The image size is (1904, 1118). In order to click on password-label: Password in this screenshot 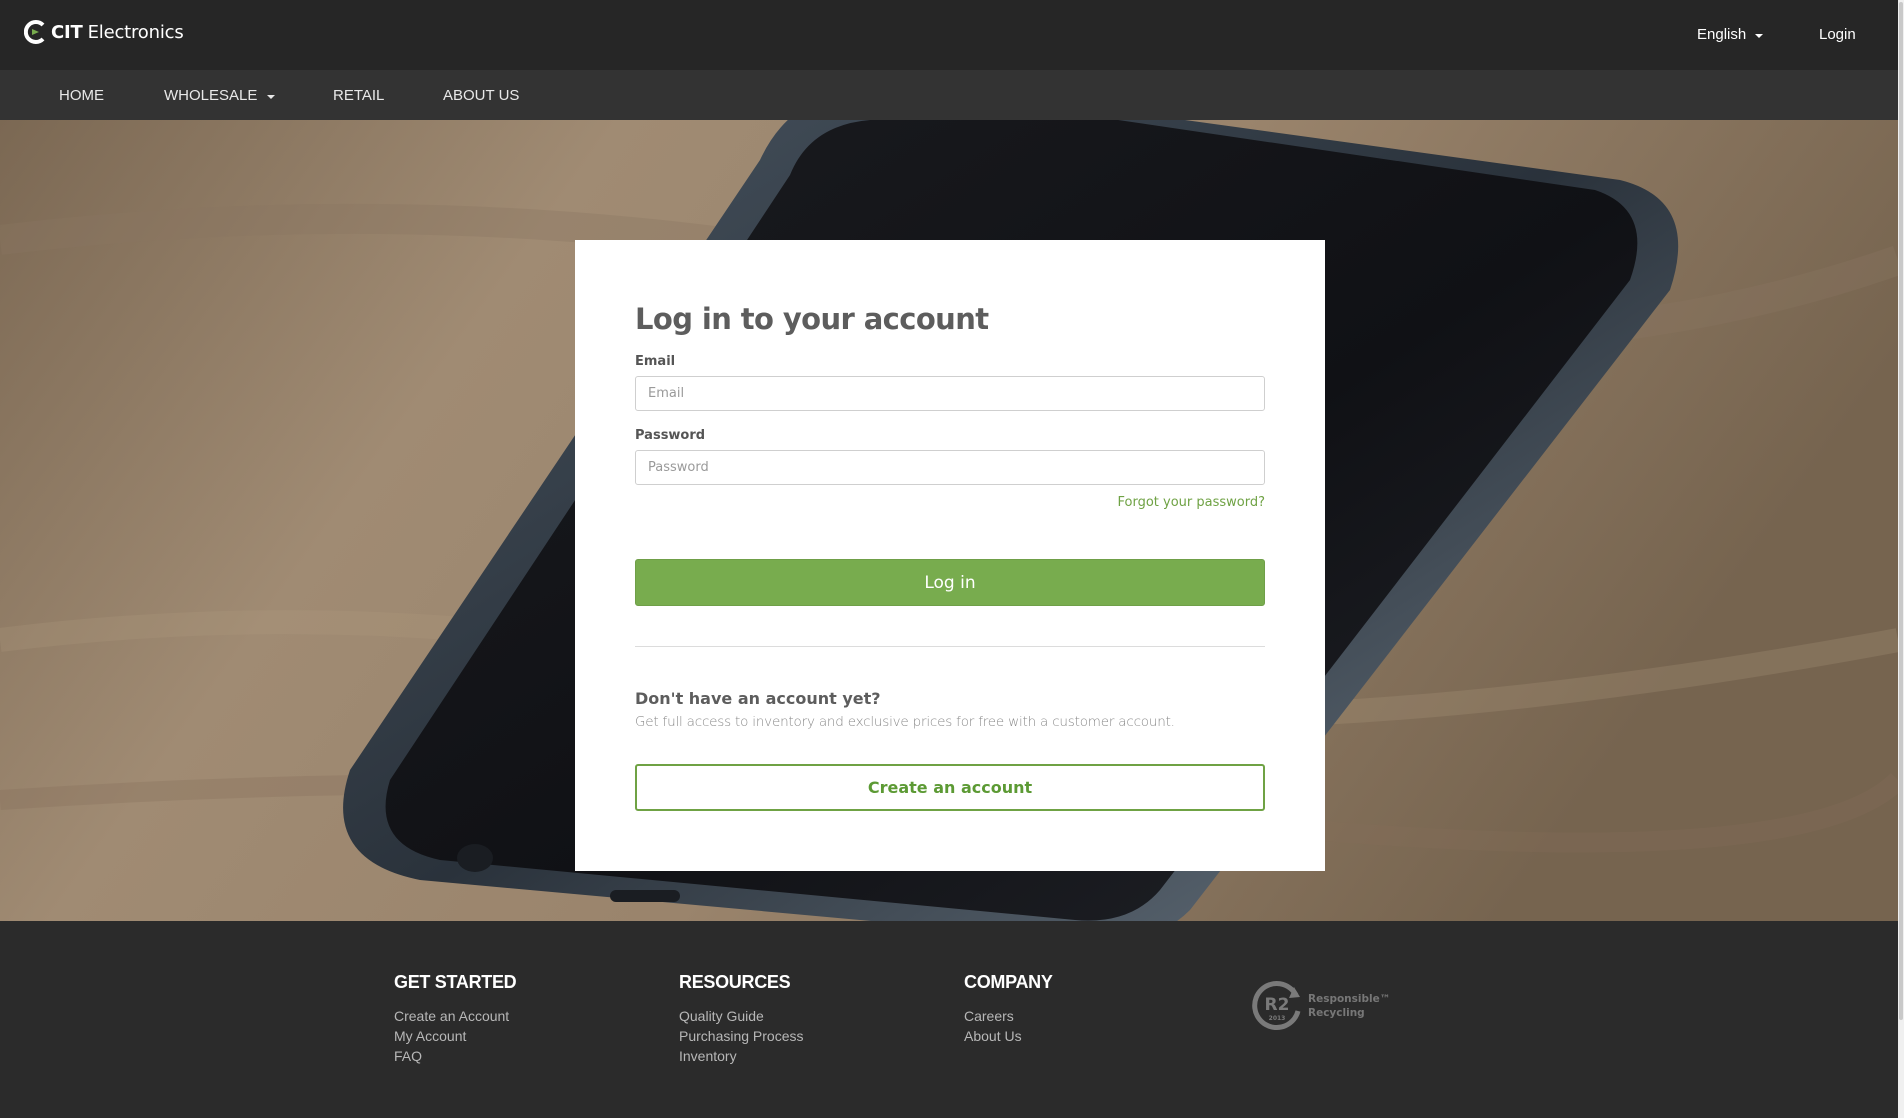, I will do `click(670, 435)`.